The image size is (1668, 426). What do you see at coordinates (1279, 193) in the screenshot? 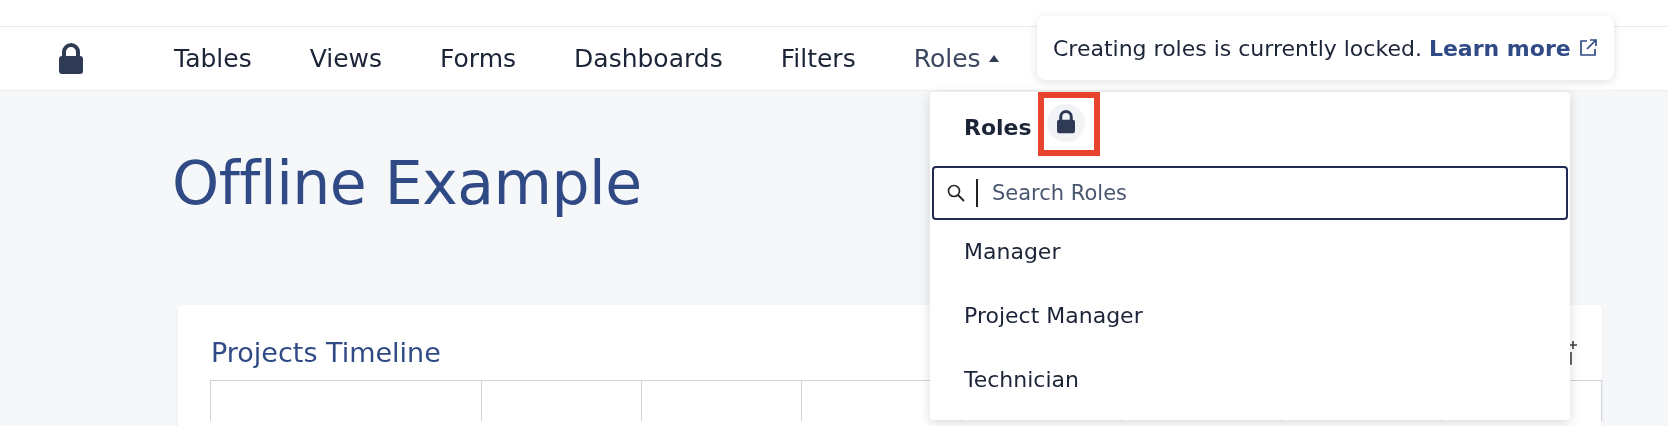
I see `search-field: Search Roles` at bounding box center [1279, 193].